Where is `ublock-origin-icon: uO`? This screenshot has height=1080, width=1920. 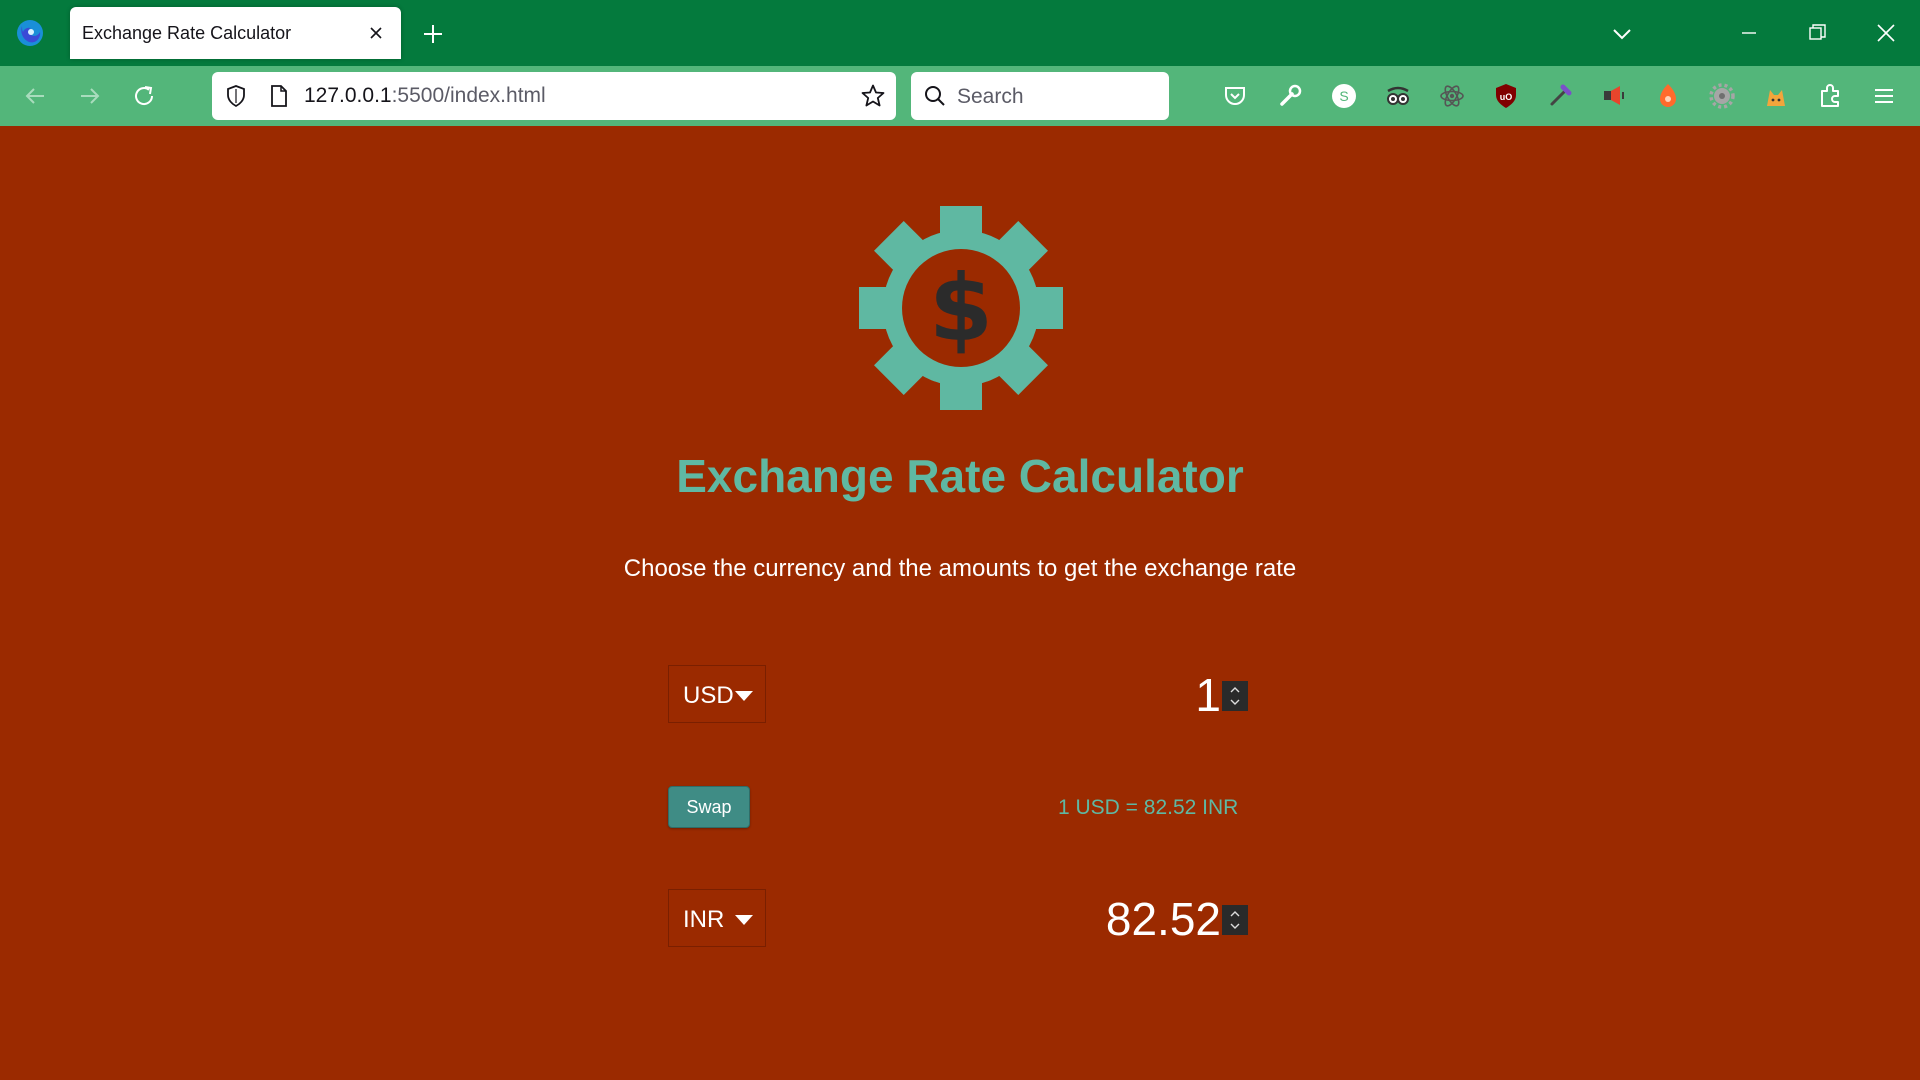 ublock-origin-icon: uO is located at coordinates (1506, 96).